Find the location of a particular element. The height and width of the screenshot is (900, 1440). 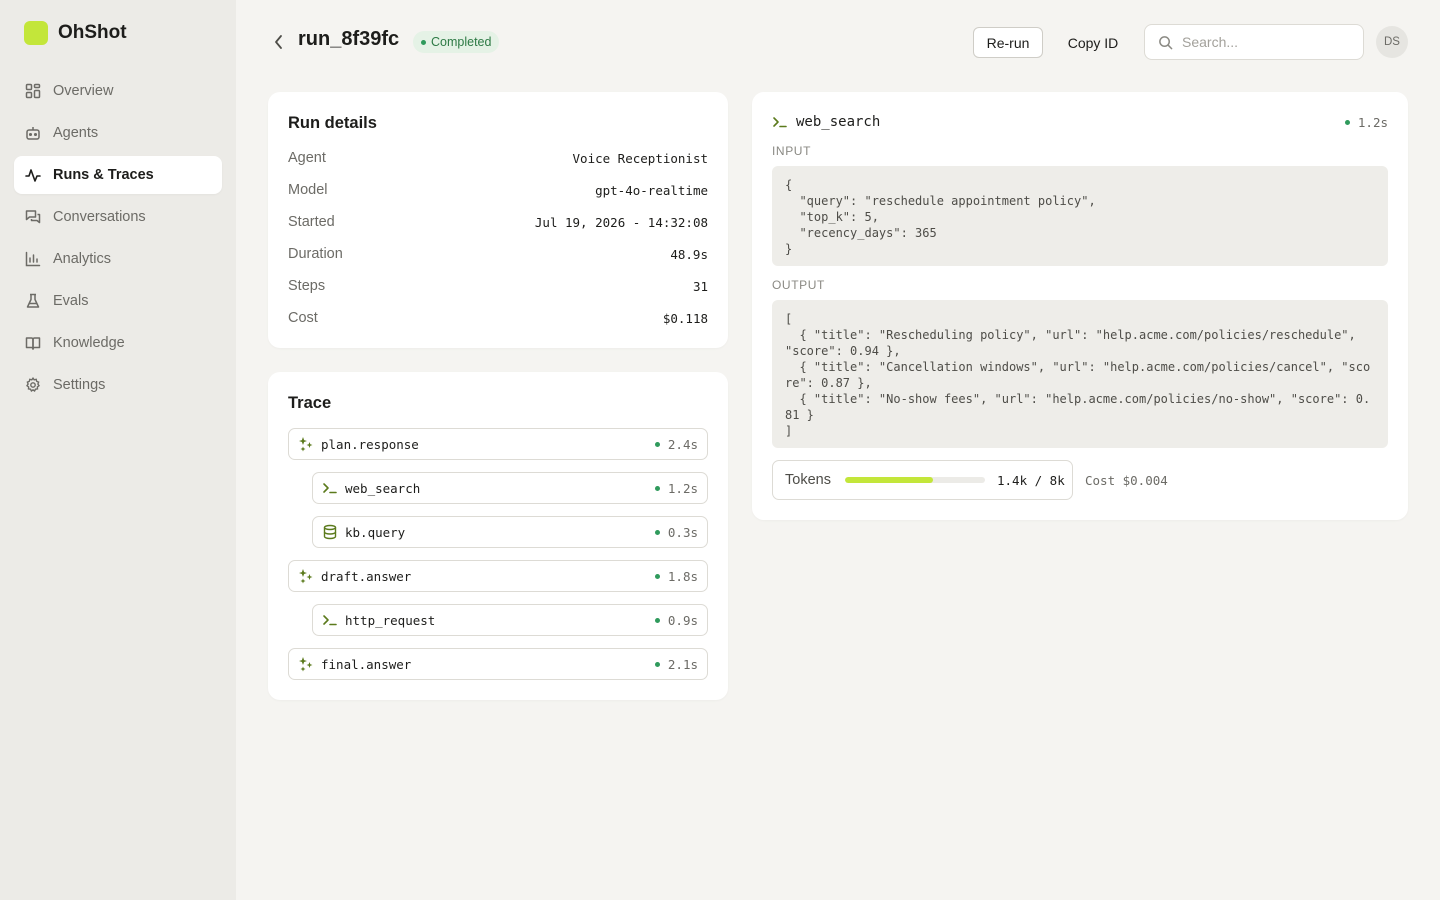

tokens-label: Tokens is located at coordinates (808, 480).